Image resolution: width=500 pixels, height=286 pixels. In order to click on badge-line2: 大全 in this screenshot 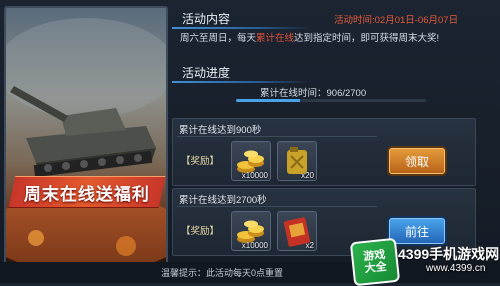, I will do `click(376, 268)`.